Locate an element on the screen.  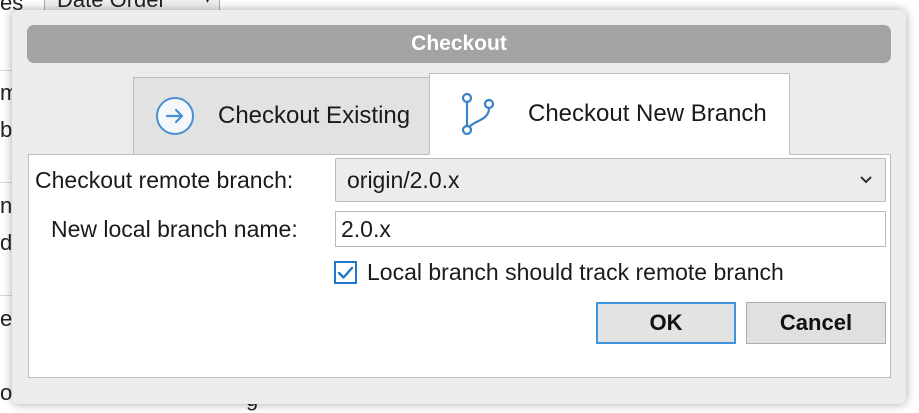
dialog-title: Checkout is located at coordinates (459, 44).